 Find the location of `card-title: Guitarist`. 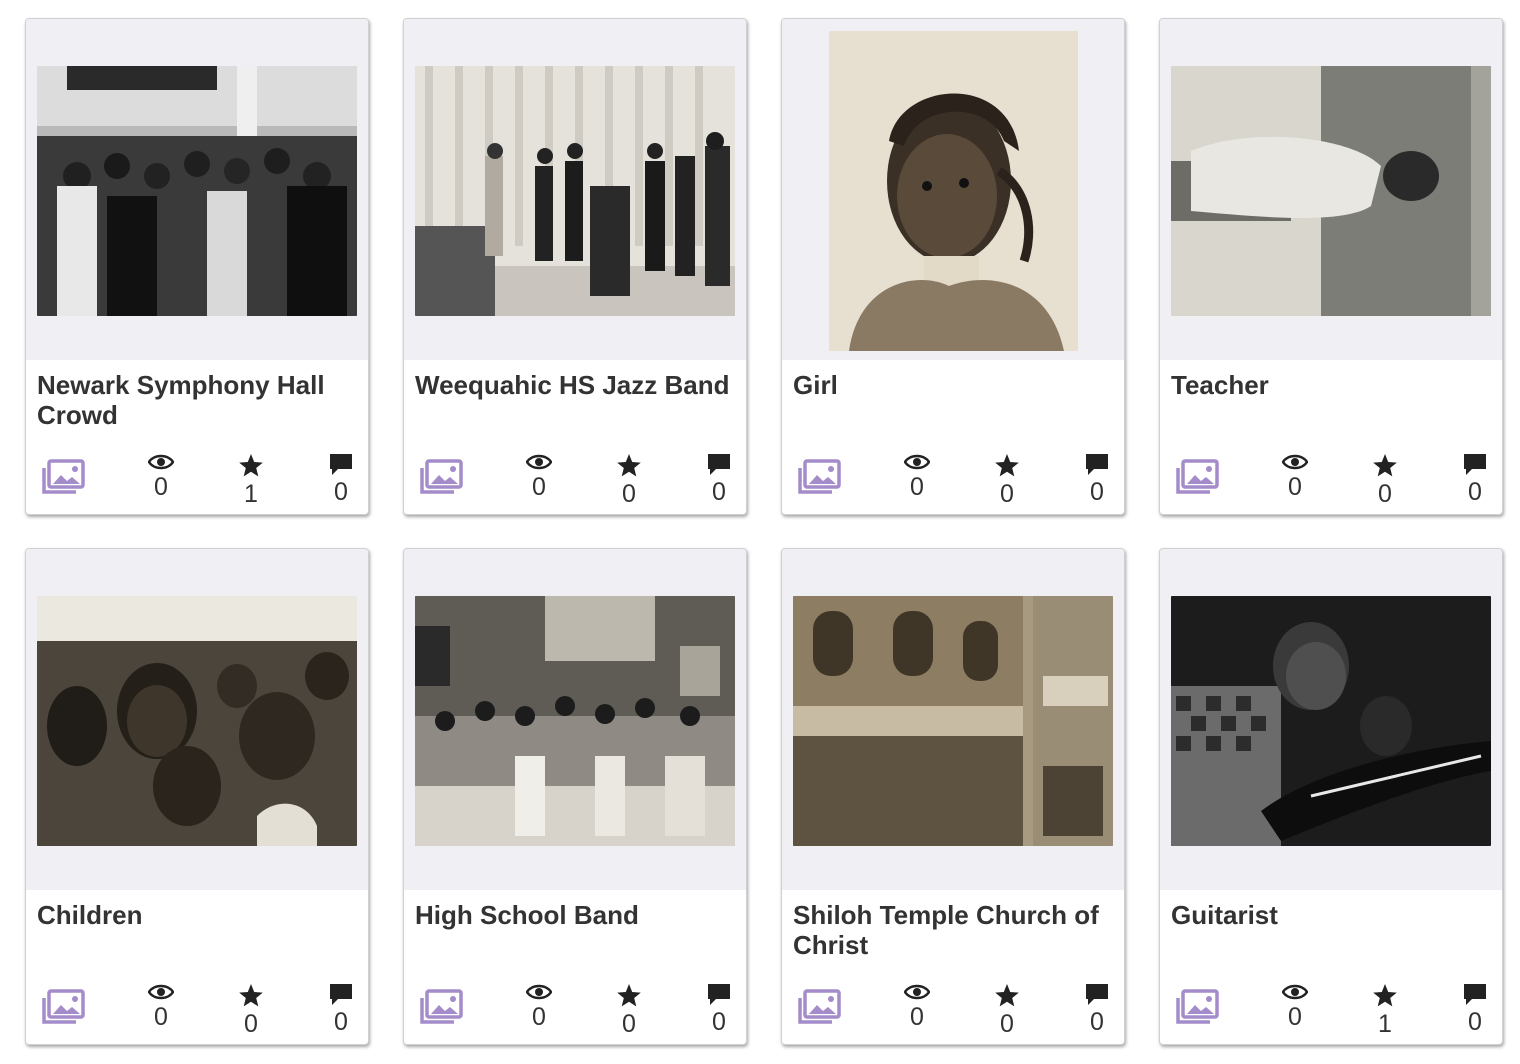

card-title: Guitarist is located at coordinates (1332, 915).